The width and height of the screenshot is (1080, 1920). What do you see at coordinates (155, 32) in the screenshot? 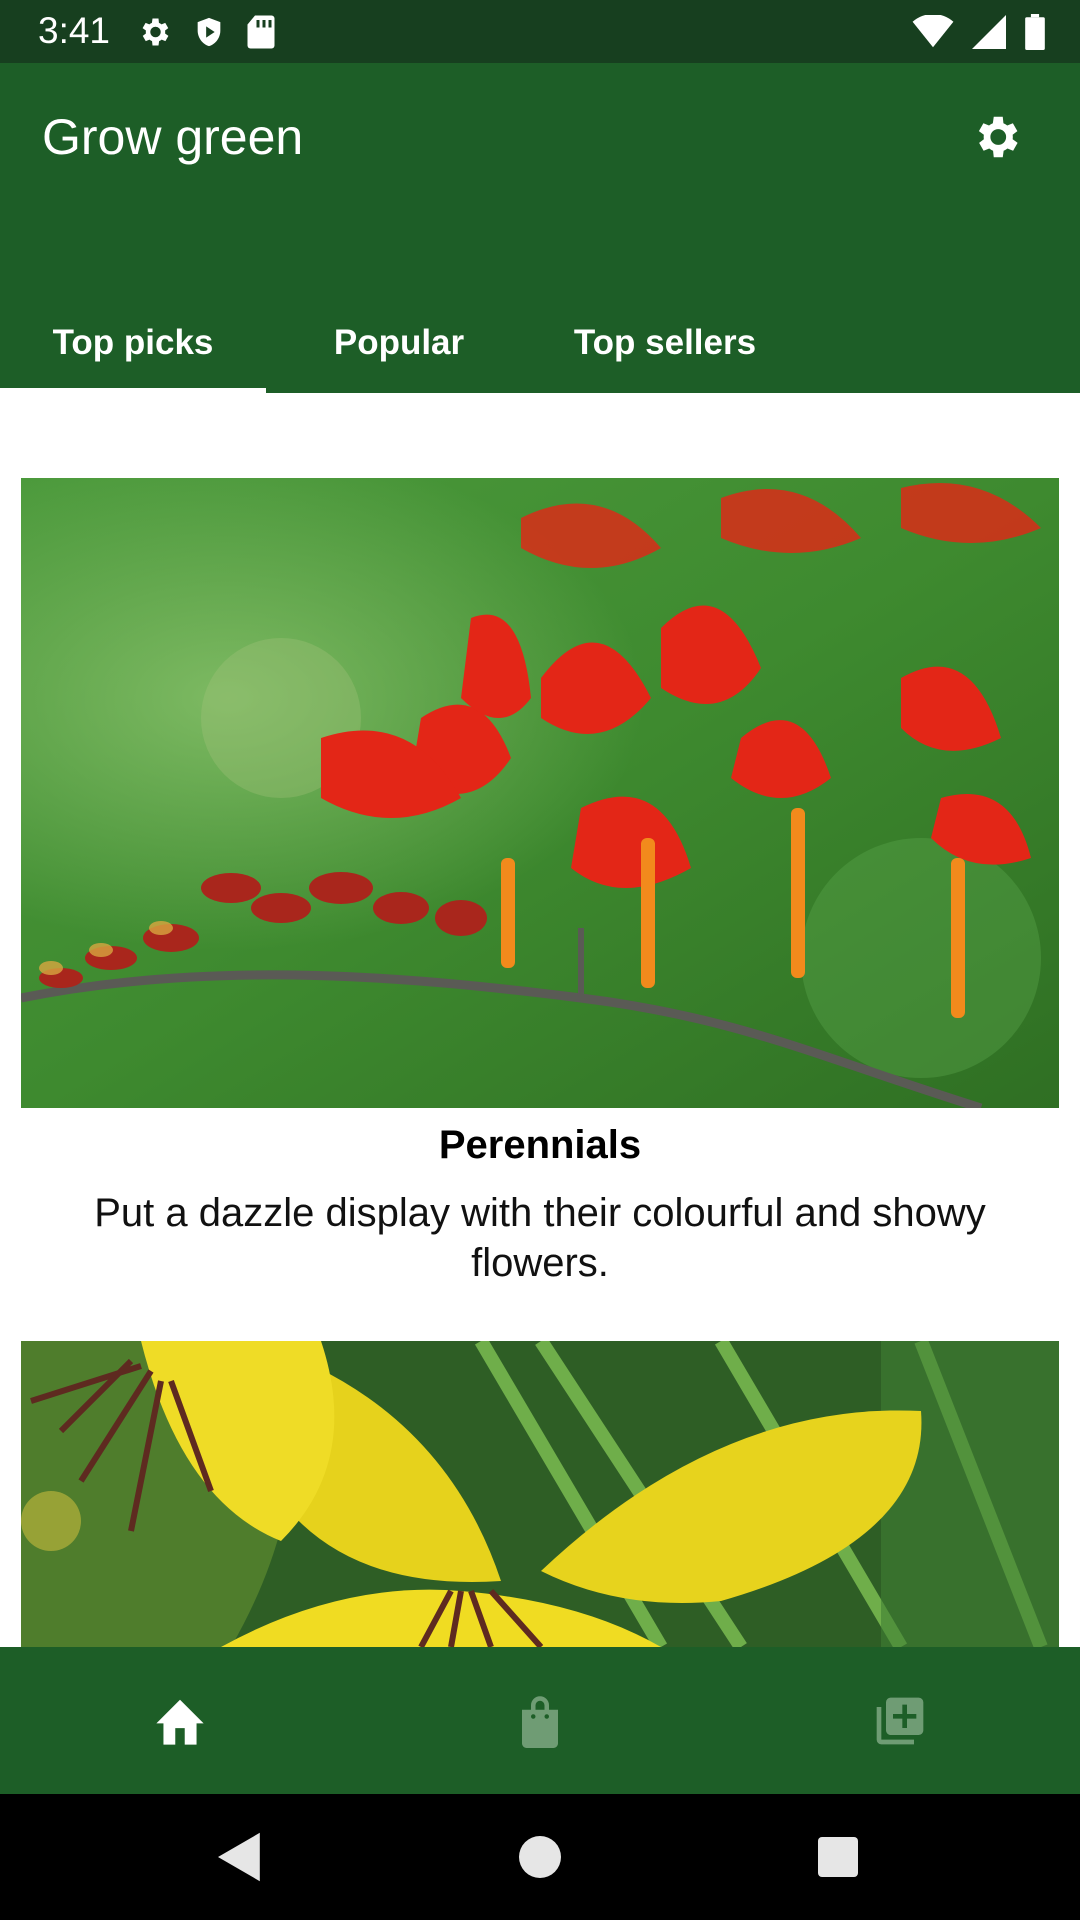
I see `settings-icon` at bounding box center [155, 32].